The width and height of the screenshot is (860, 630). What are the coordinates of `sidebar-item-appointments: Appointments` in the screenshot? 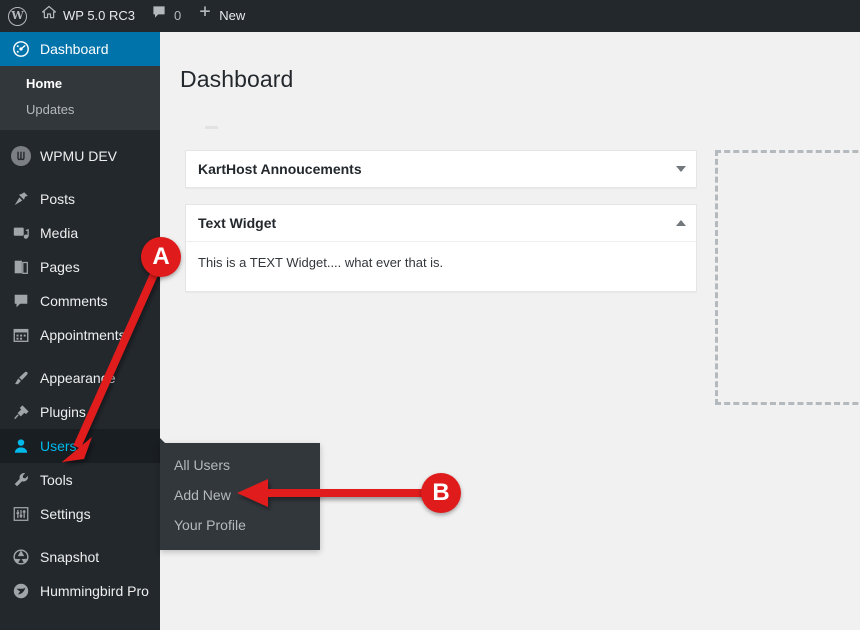 It's located at (80, 335).